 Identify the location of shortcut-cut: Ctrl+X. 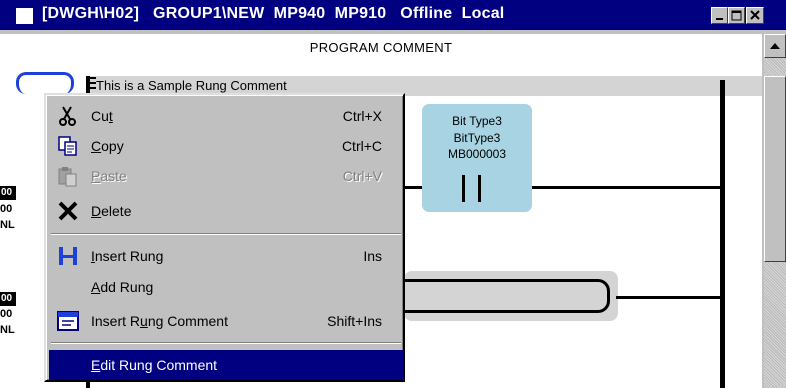
(362, 116).